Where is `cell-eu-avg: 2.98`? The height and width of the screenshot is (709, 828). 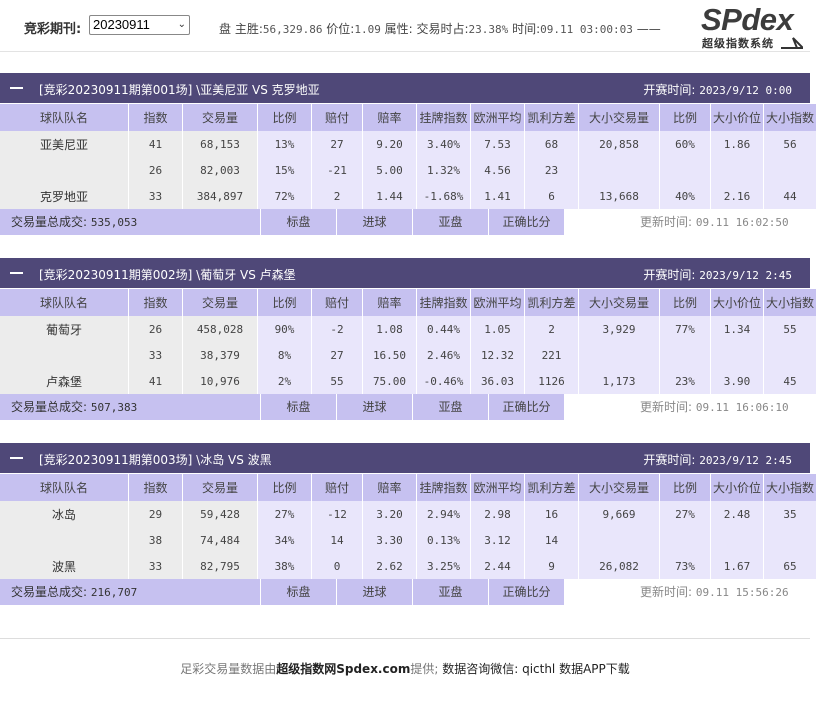 cell-eu-avg: 2.98 is located at coordinates (497, 514).